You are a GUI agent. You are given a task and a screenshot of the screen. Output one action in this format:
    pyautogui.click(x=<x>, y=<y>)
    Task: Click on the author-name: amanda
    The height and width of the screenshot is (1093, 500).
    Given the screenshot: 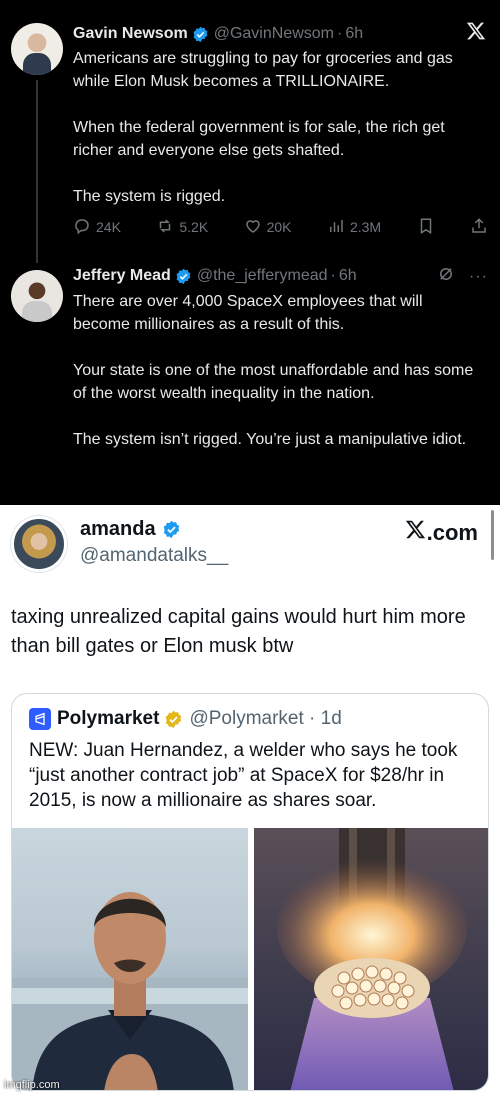 What is the action you would take?
    pyautogui.click(x=118, y=529)
    